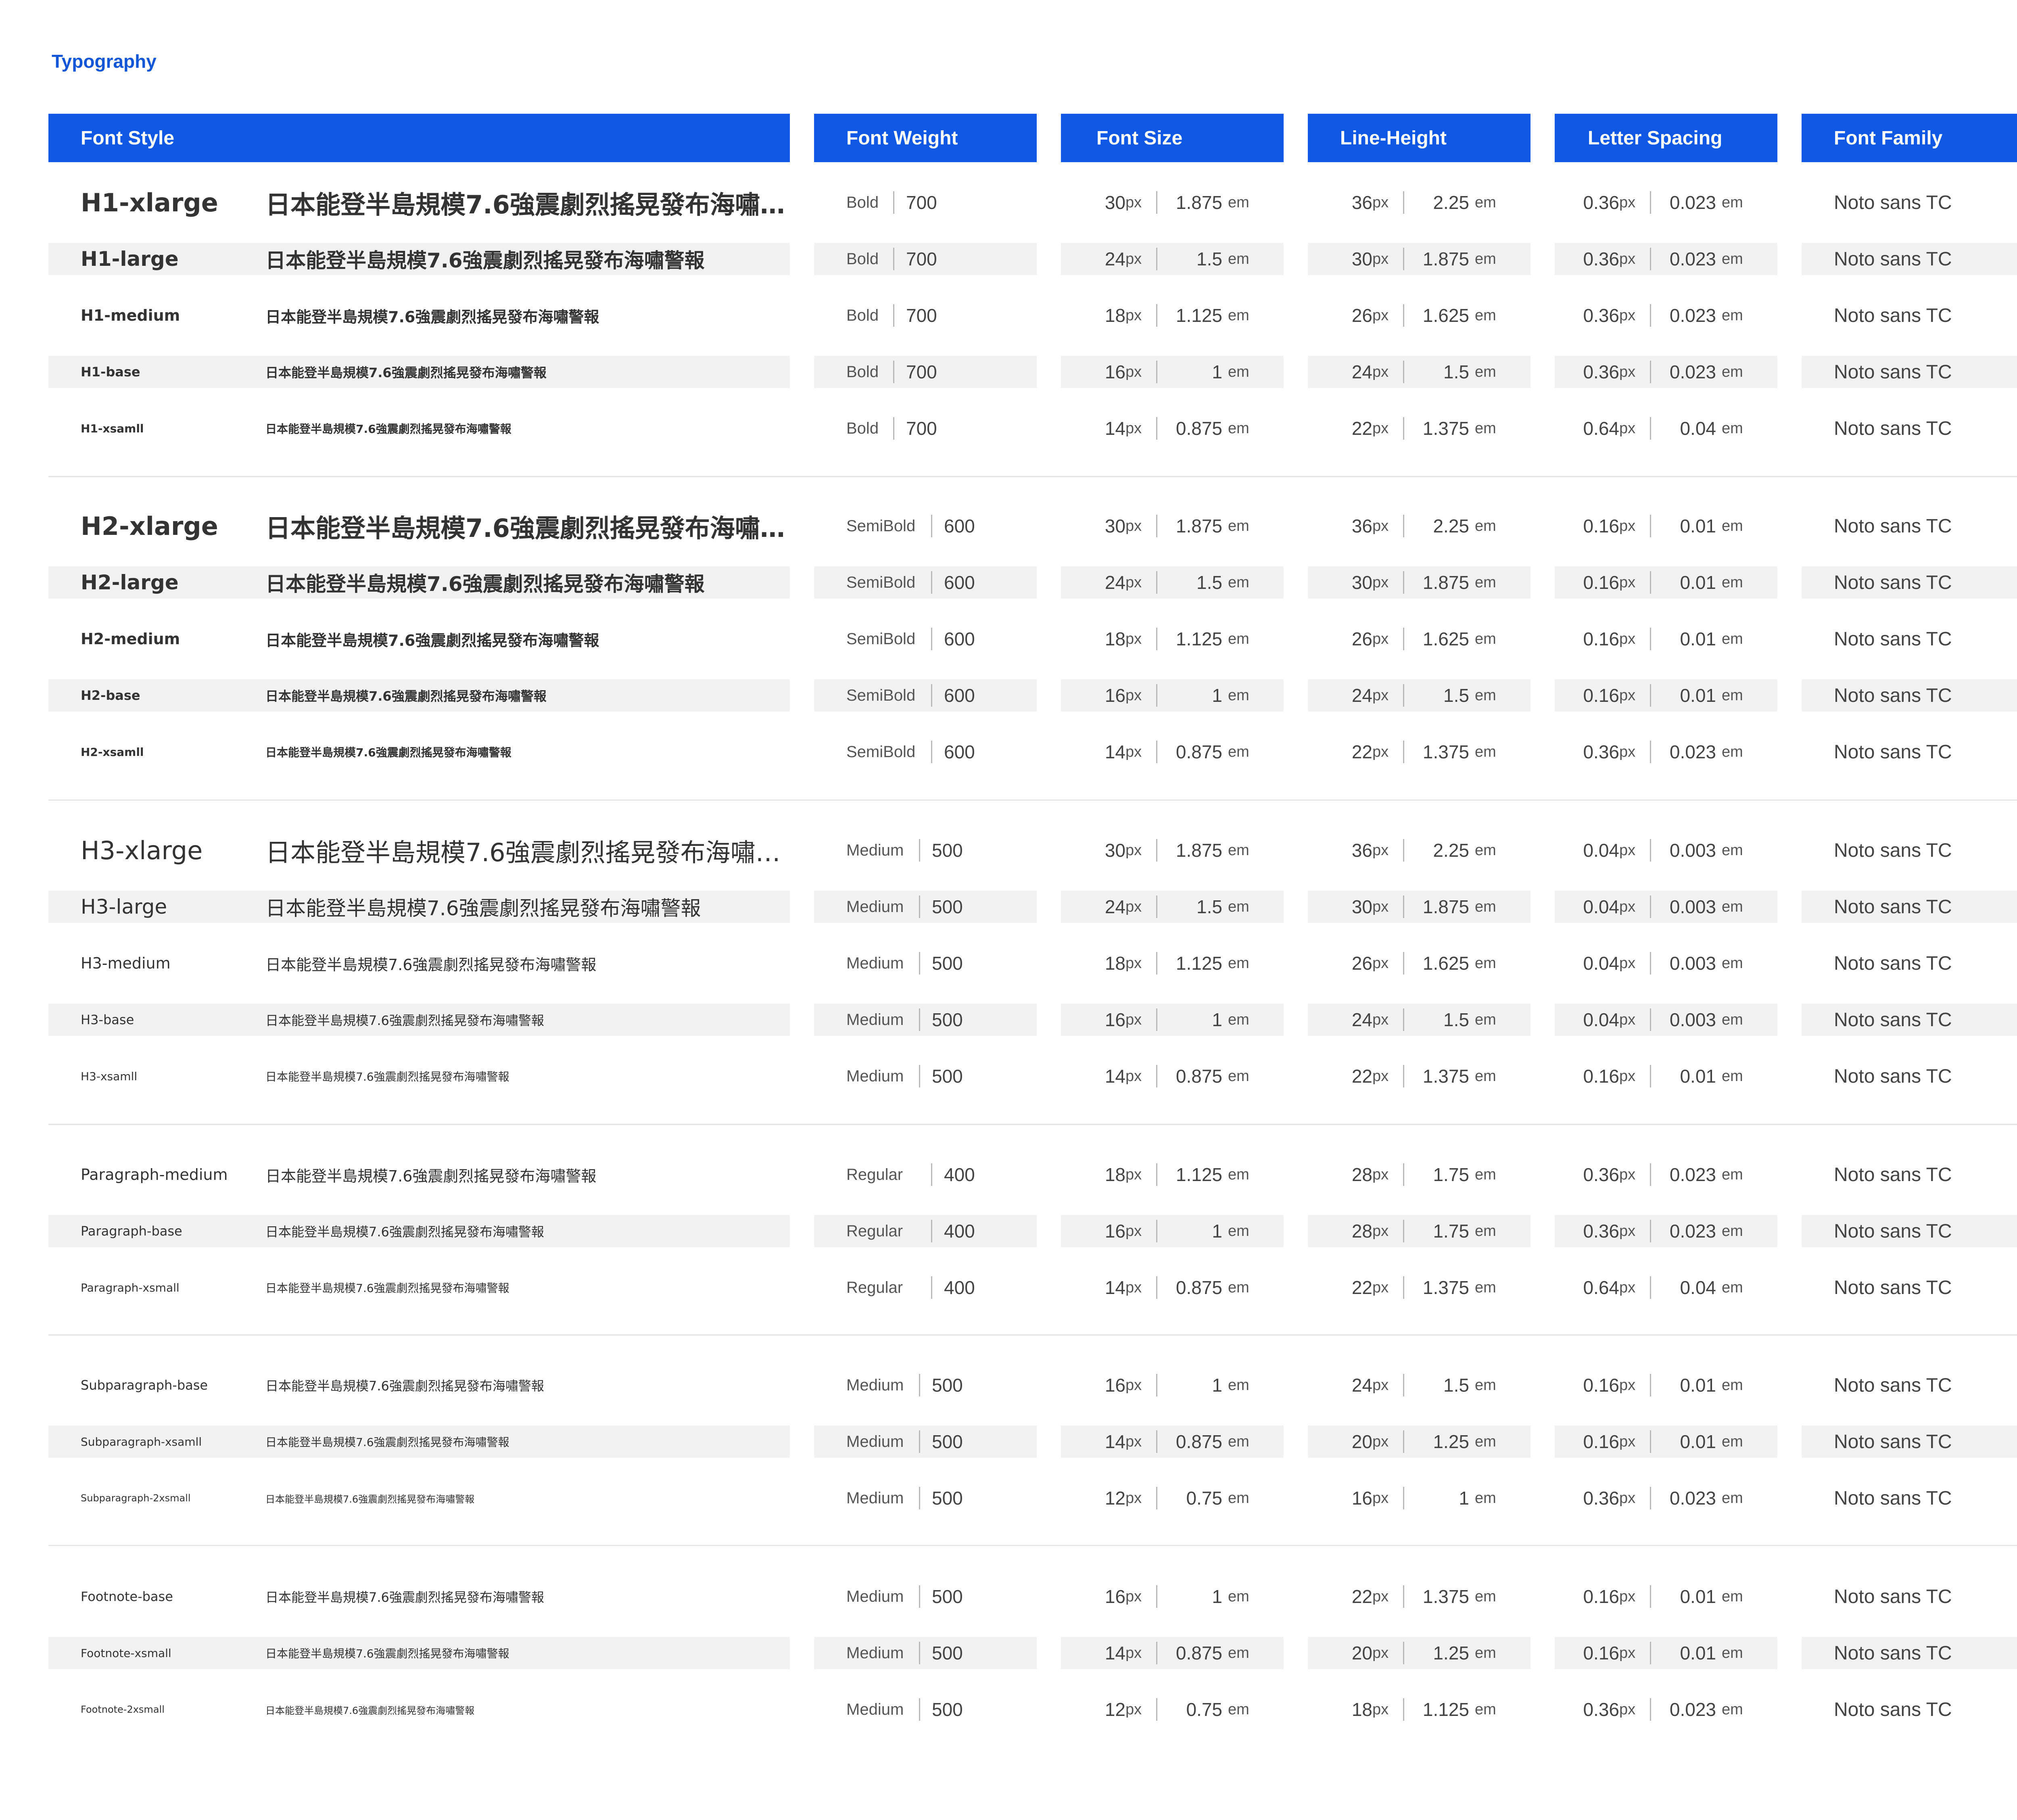 Image resolution: width=2017 pixels, height=1820 pixels. What do you see at coordinates (1199, 850) in the screenshot?
I see `font-size-cell-em-value: 1.875` at bounding box center [1199, 850].